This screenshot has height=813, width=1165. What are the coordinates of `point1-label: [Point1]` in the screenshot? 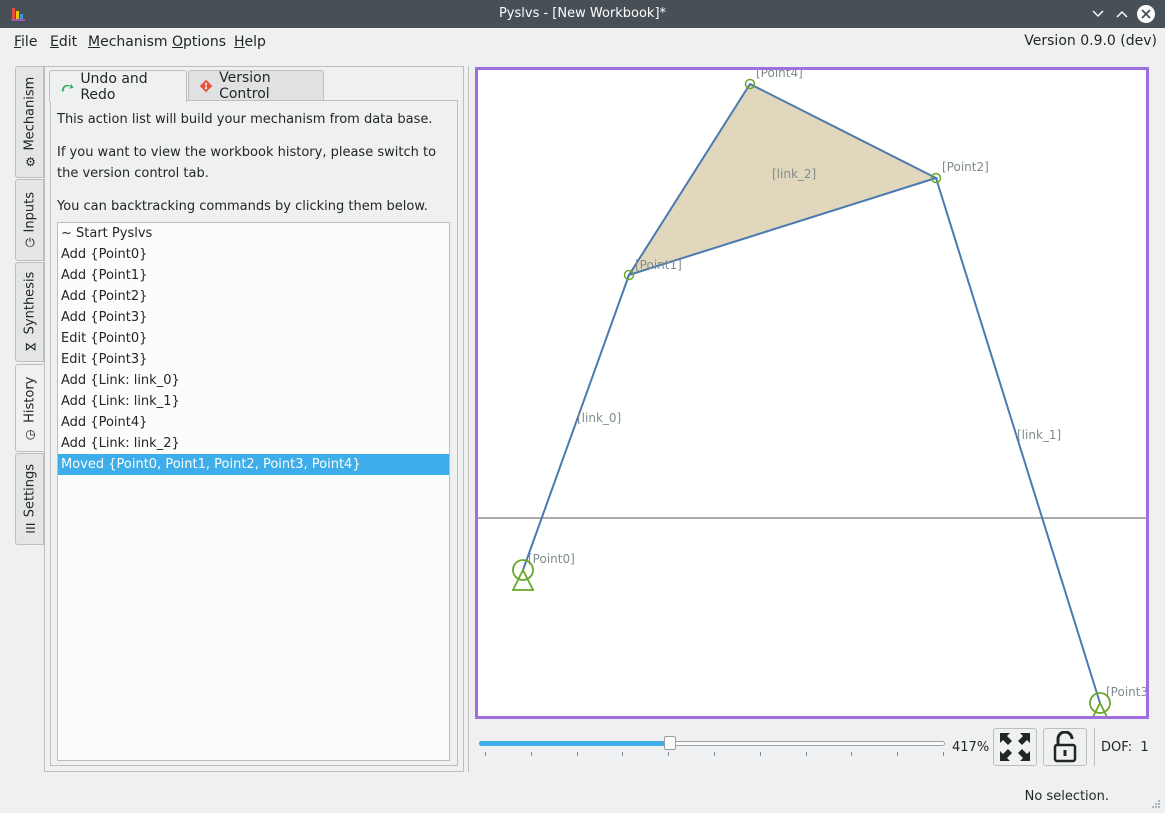 It's located at (658, 265).